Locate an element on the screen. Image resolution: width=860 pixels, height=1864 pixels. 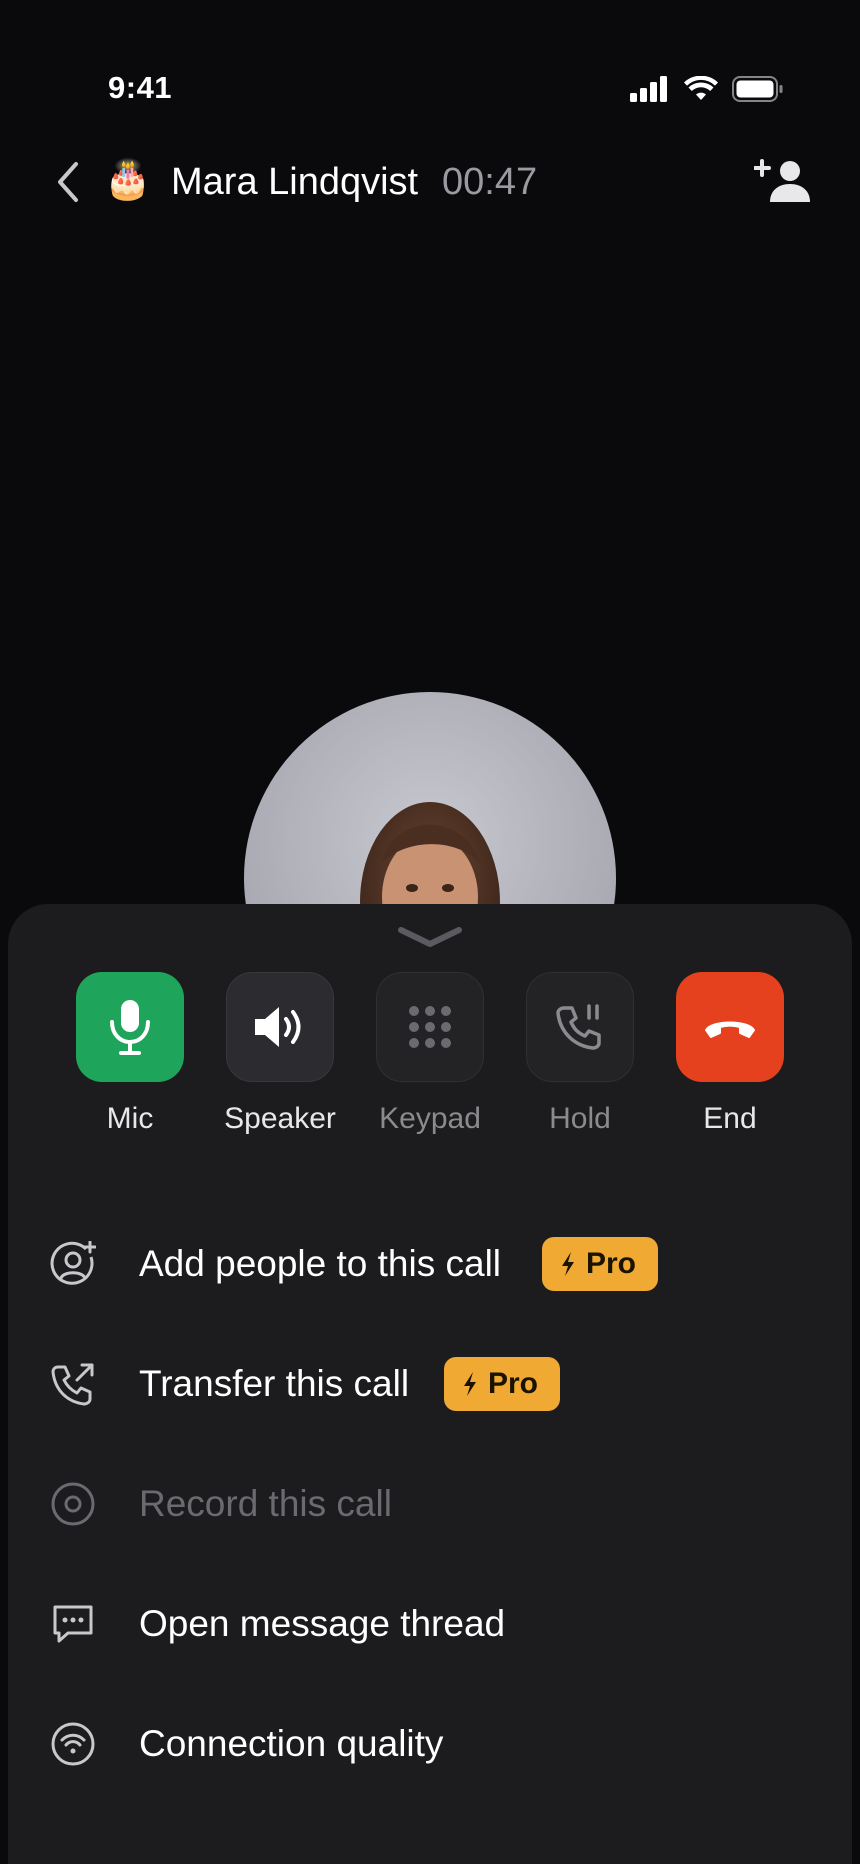
menu-label-add-people: Add people to this call is located at coordinates (320, 1263).